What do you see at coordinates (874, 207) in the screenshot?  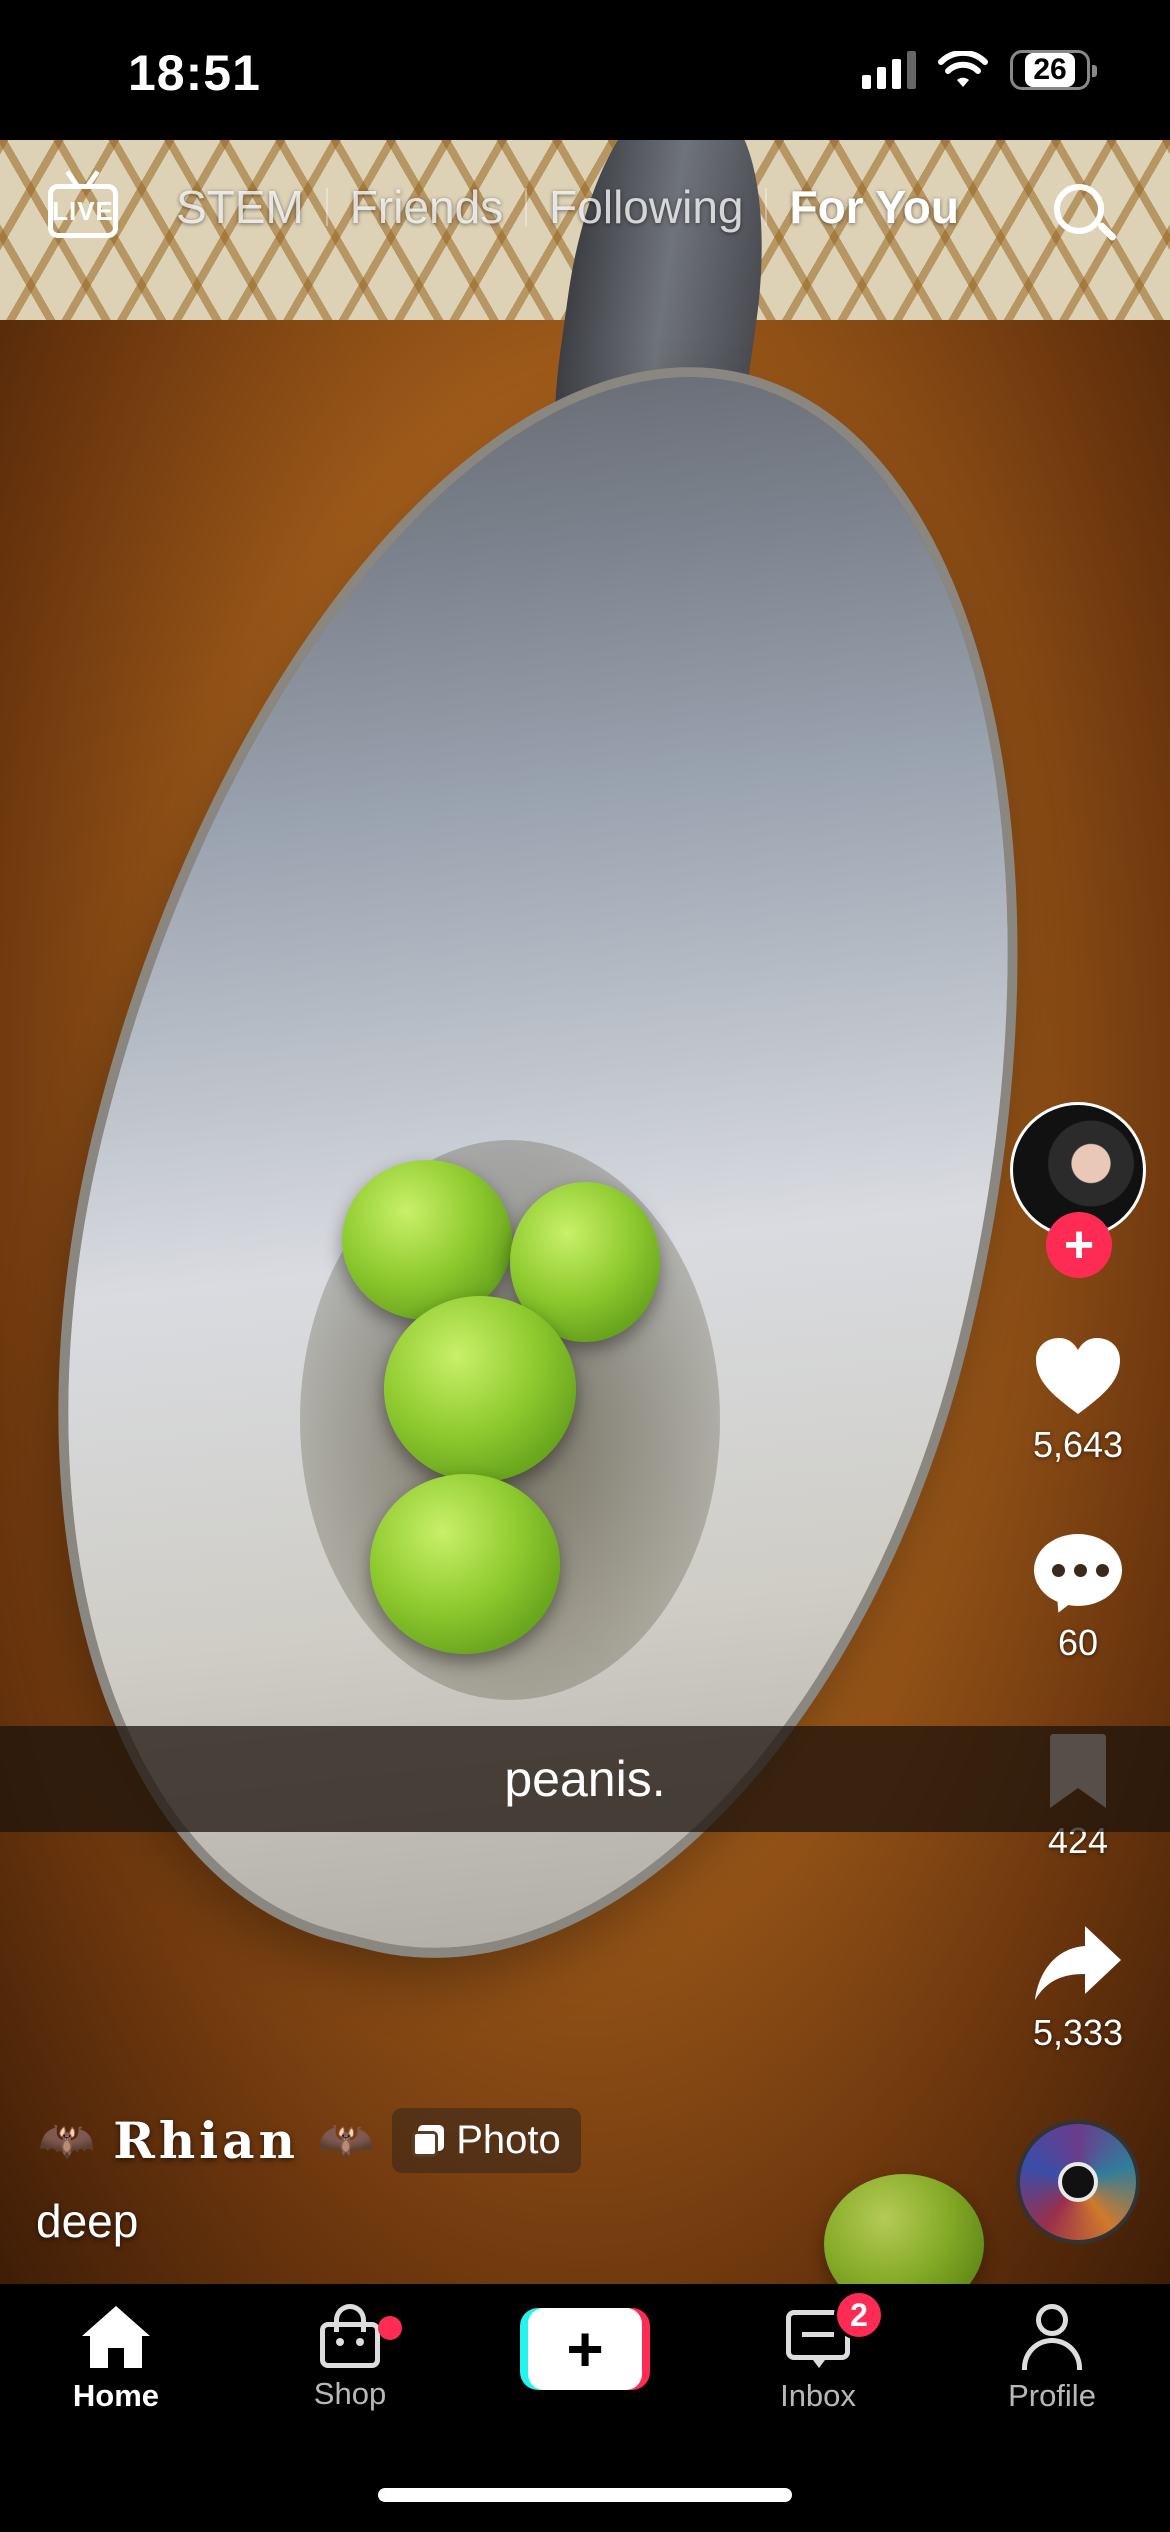 I see `tab-for-you: For You` at bounding box center [874, 207].